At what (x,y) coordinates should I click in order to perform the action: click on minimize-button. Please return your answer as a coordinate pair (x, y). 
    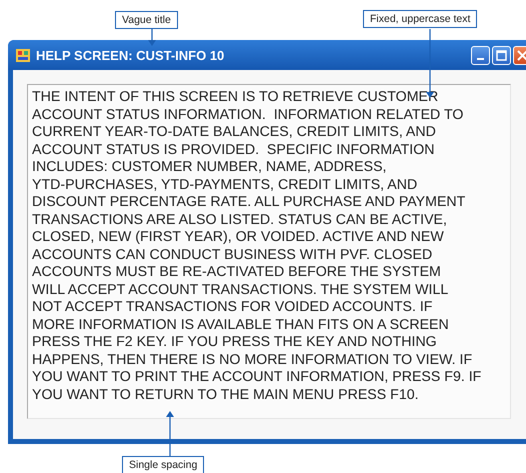
    Looking at the image, I should click on (480, 55).